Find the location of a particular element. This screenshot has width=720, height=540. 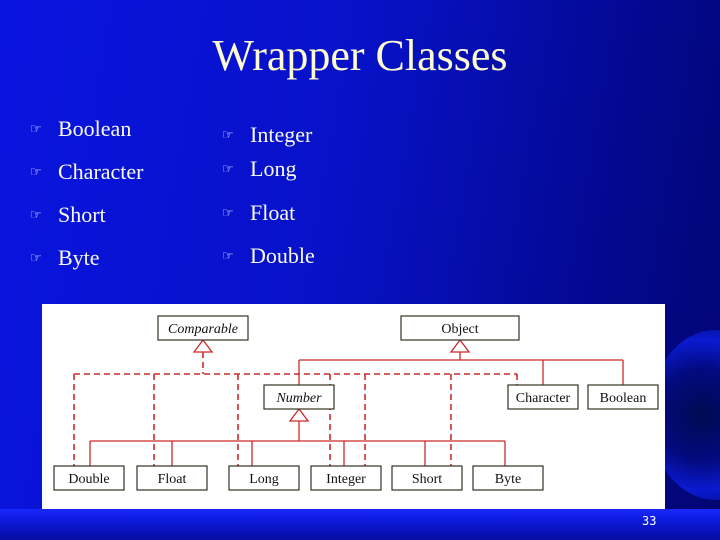

class-label-comparable: Comparable is located at coordinates (203, 329).